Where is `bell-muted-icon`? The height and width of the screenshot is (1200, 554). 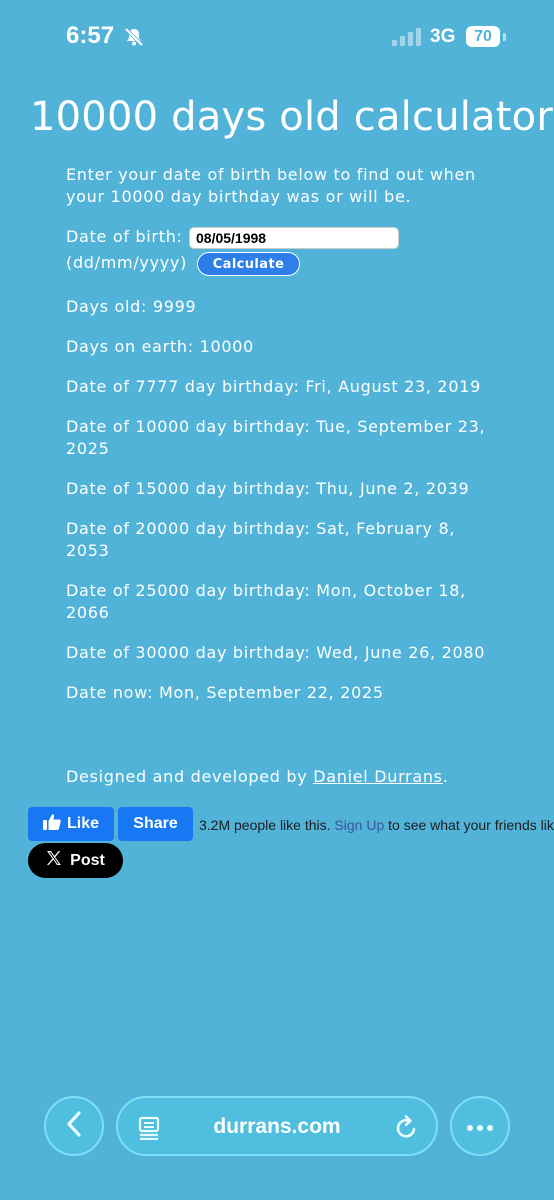 bell-muted-icon is located at coordinates (134, 39).